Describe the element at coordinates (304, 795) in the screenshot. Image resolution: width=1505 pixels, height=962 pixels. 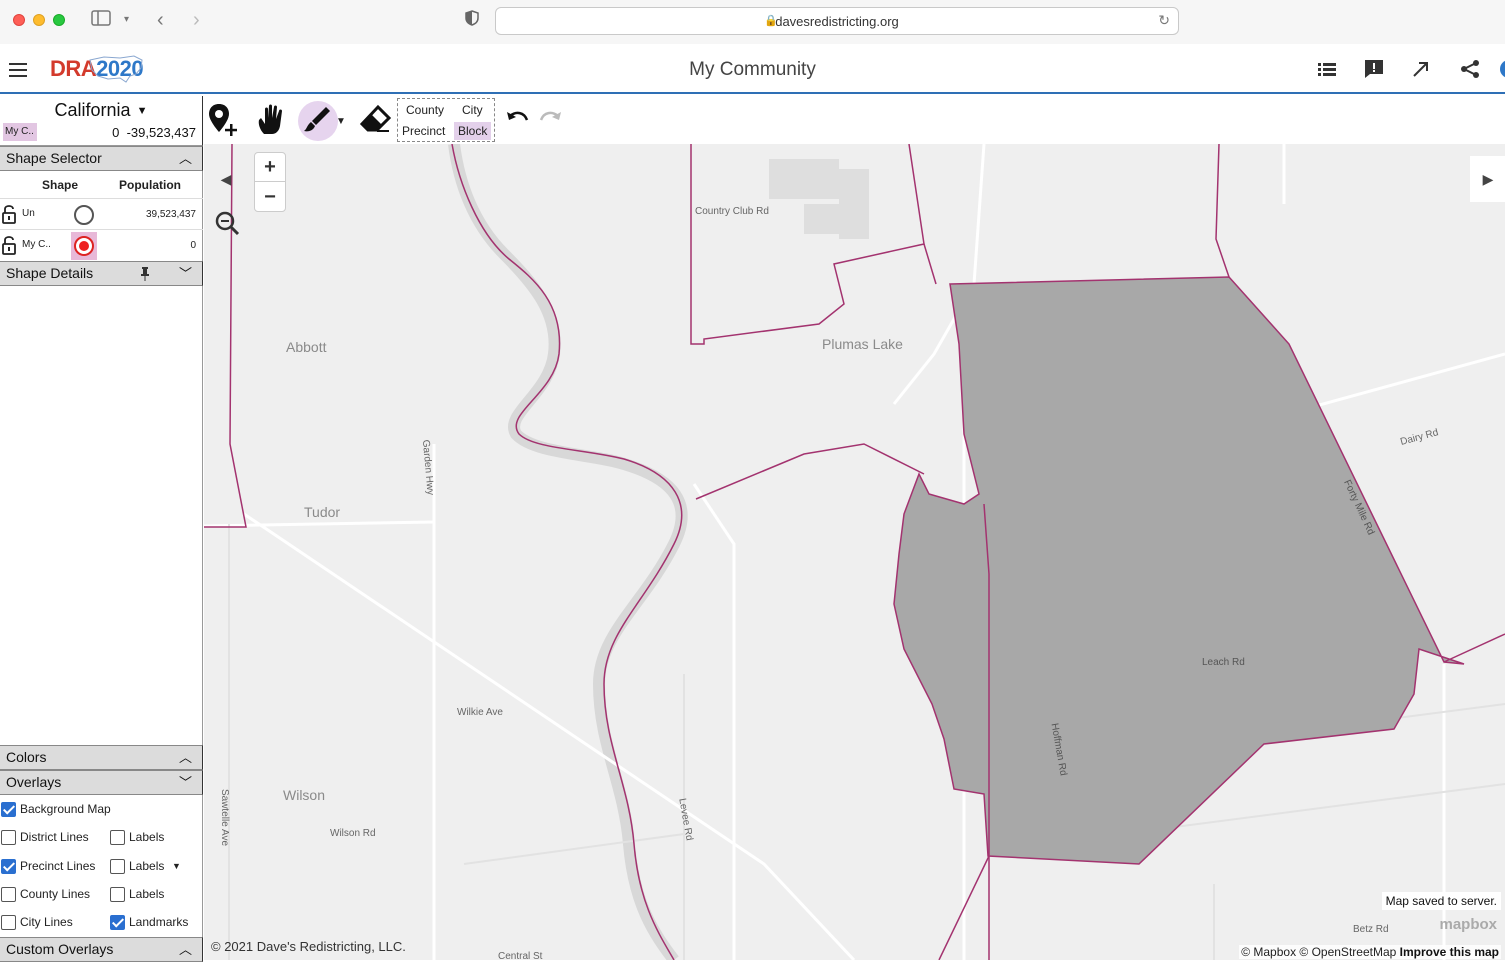
I see `place-label: Wilson` at that location.